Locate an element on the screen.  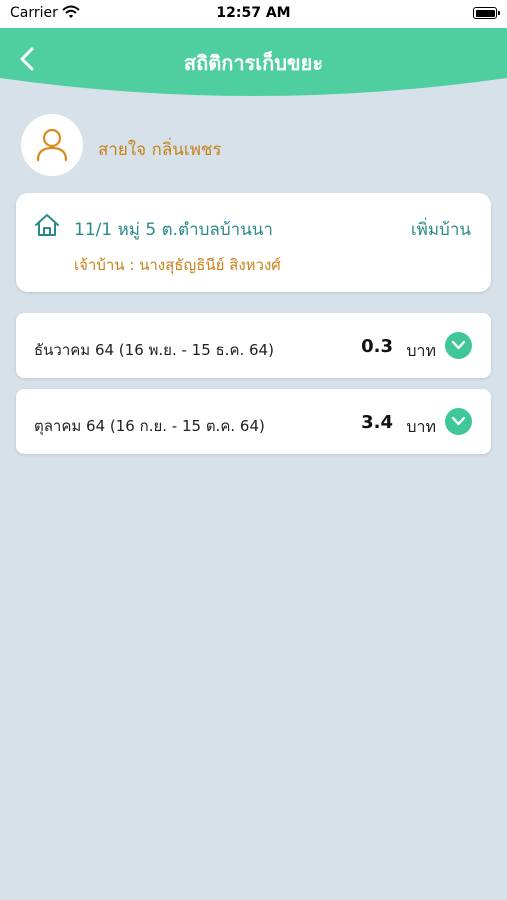
month-row-october: ตุลาคม 64 (16 ก.ย. - 15 ต.ค. 64) 3.4 บาท is located at coordinates (253, 421).